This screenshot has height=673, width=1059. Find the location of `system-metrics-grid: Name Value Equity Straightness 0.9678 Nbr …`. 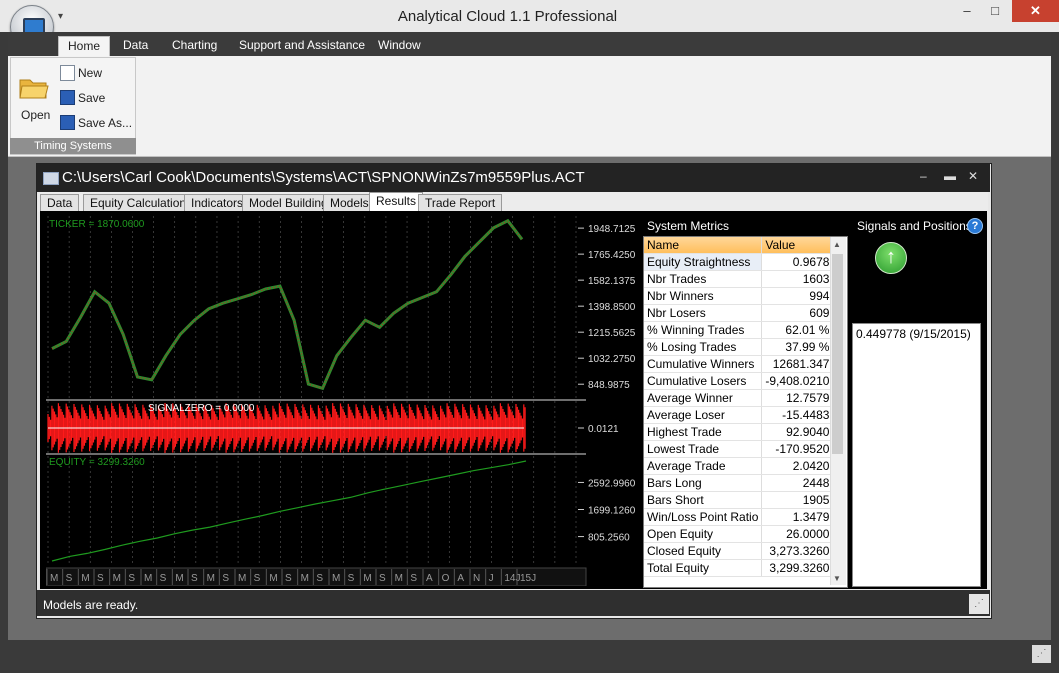

system-metrics-grid: Name Value Equity Straightness 0.9678 Nbr … is located at coordinates (745, 412).